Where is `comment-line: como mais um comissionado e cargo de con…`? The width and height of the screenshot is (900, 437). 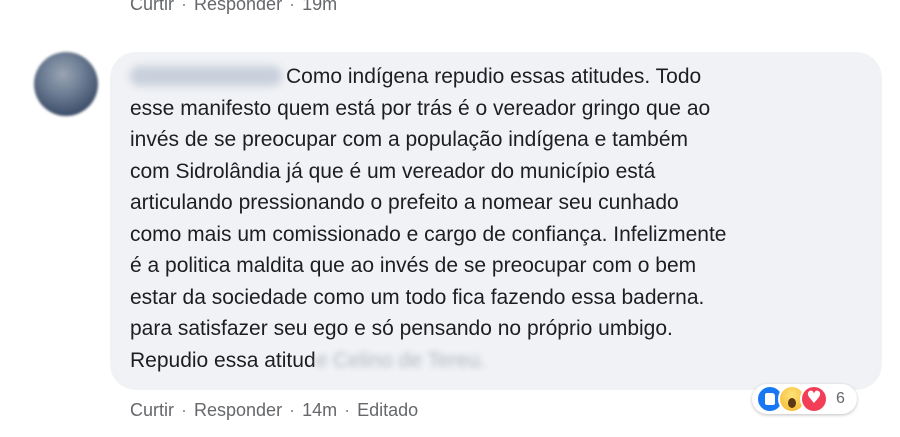
comment-line: como mais um comissionado e cargo de con… is located at coordinates (428, 234).